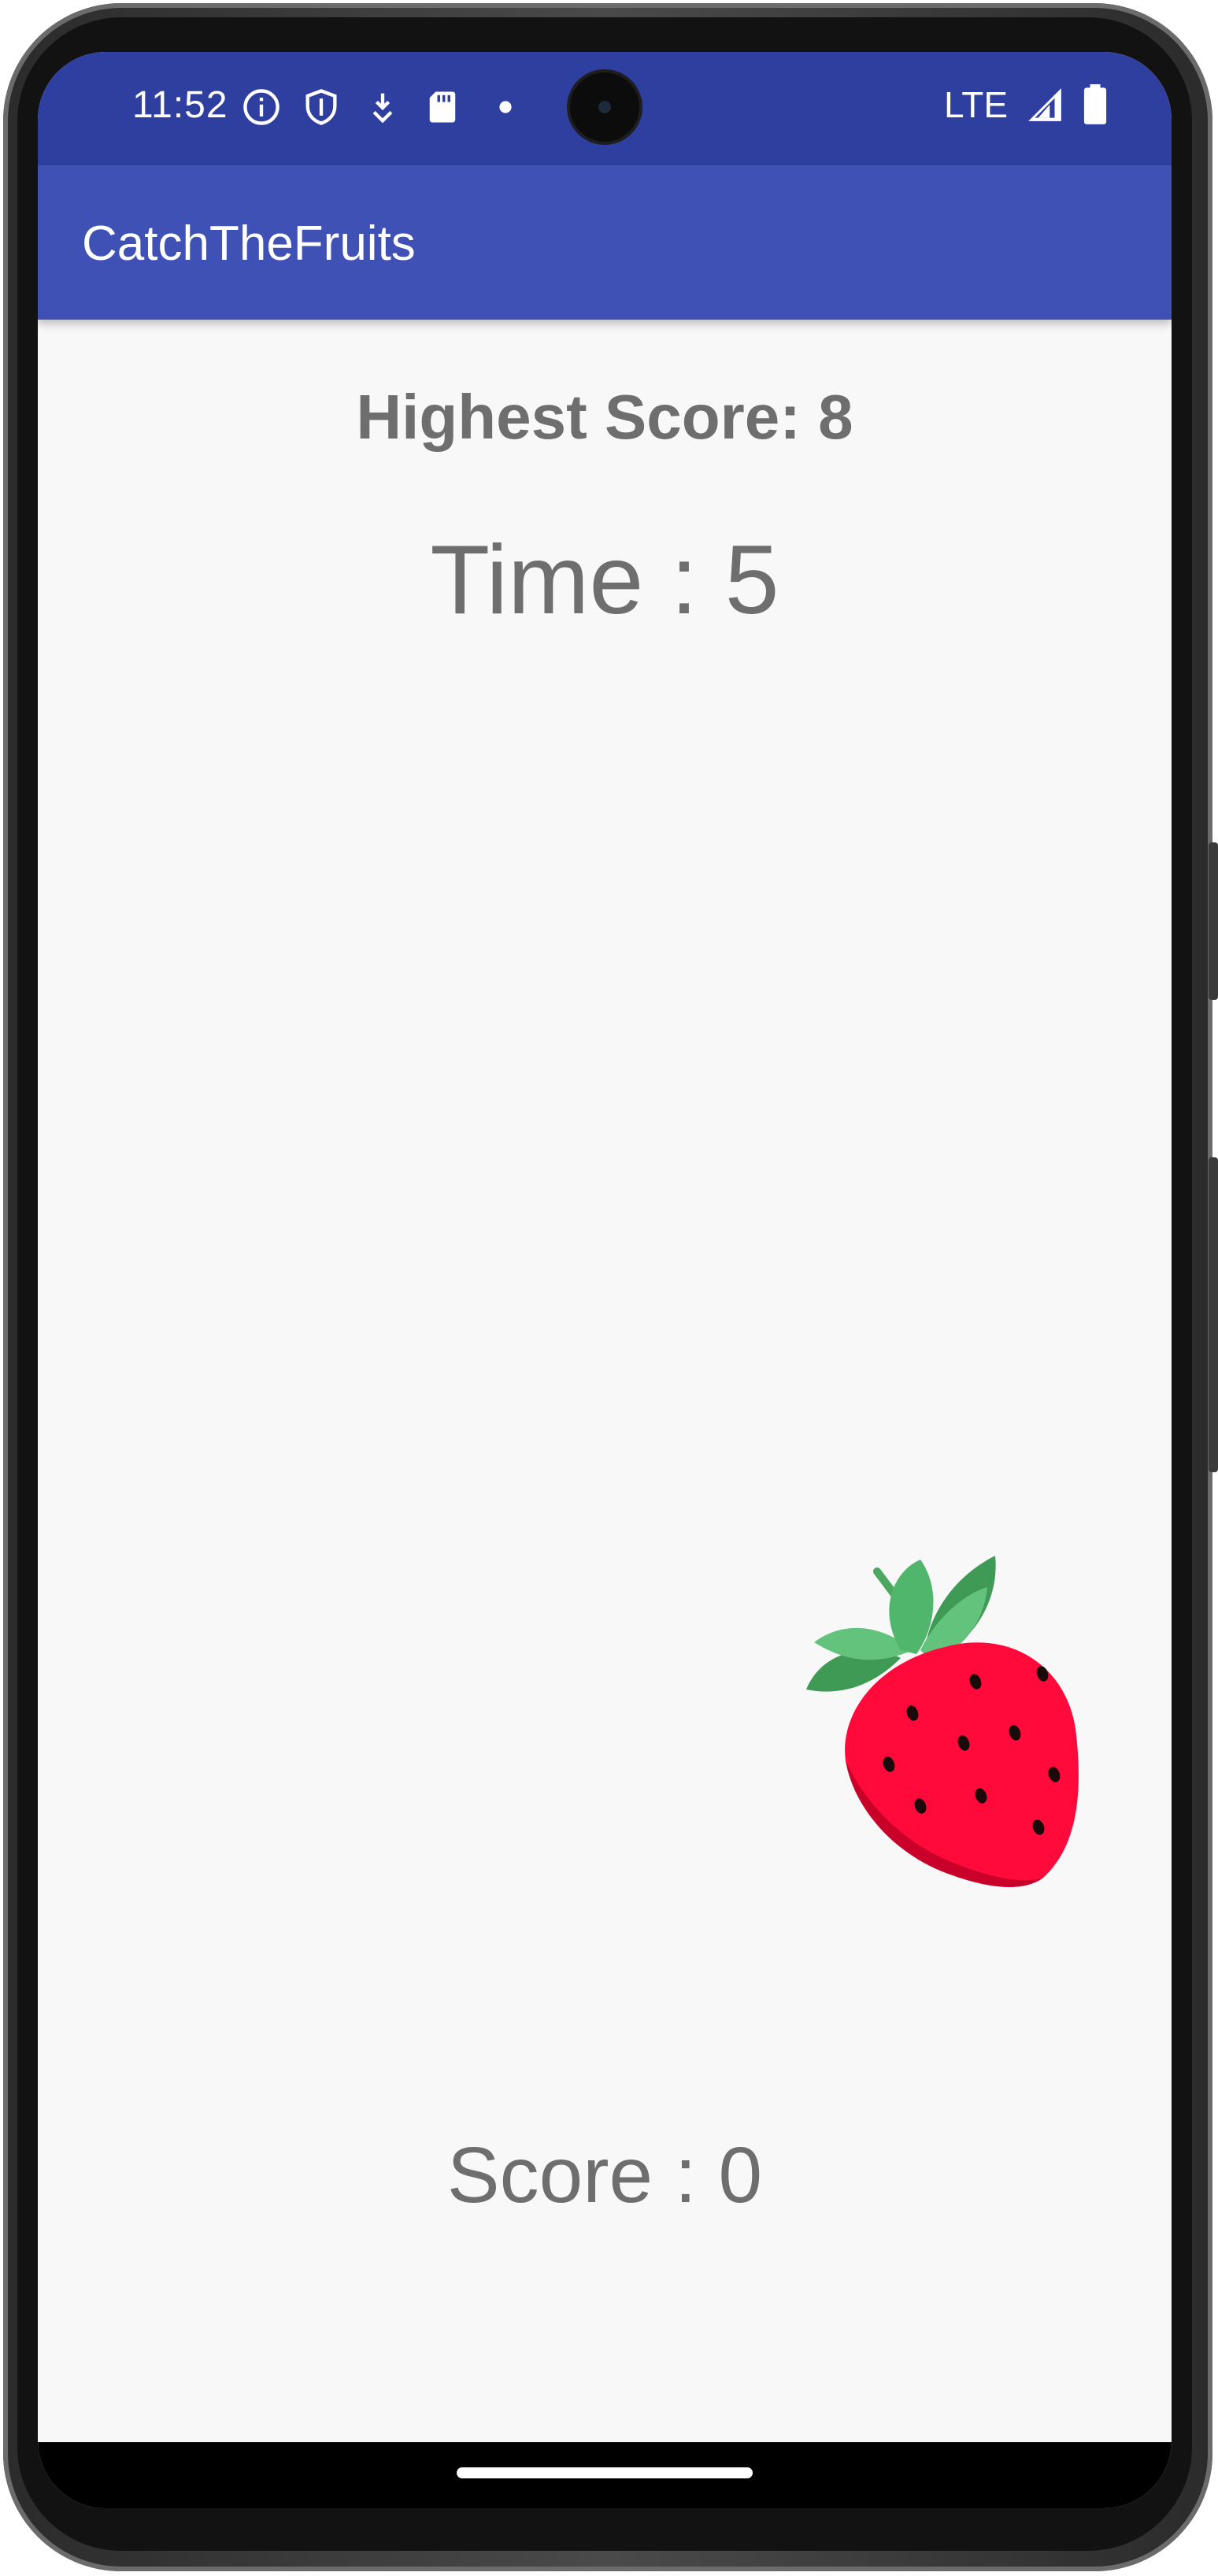  I want to click on notification-dot-icon, so click(506, 107).